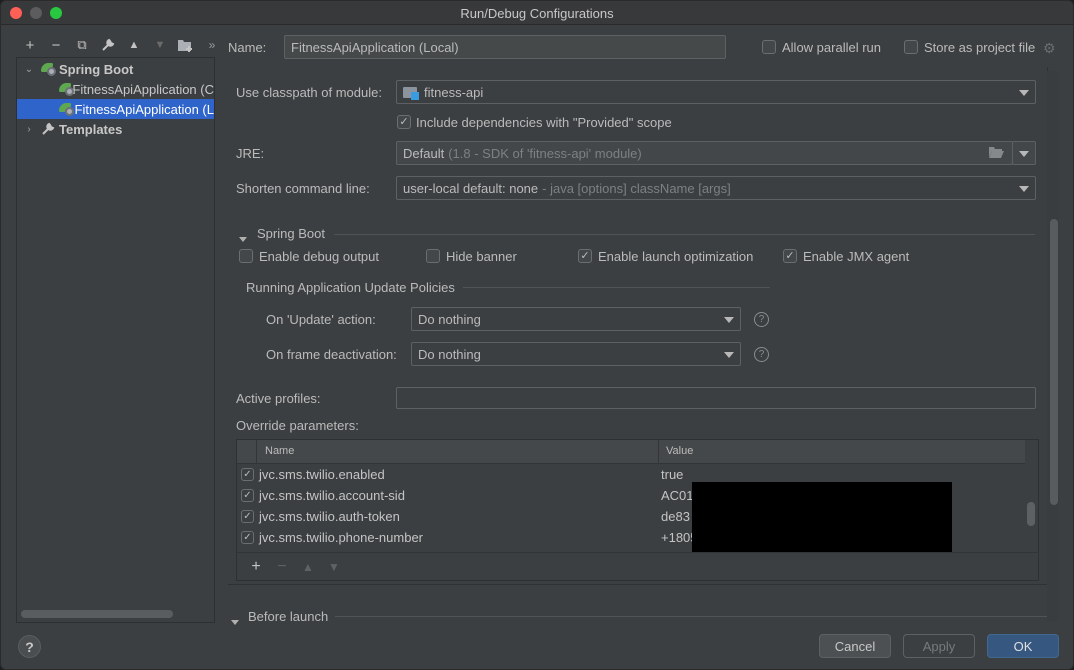 The image size is (1074, 670). Describe the element at coordinates (82, 45) in the screenshot. I see `copy-icon: ⧉` at that location.